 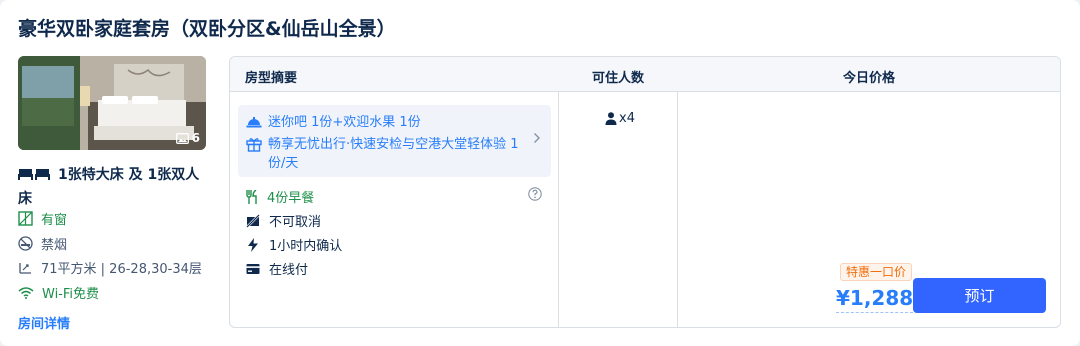 What do you see at coordinates (289, 270) in the screenshot?
I see `payment-label: 在线付` at bounding box center [289, 270].